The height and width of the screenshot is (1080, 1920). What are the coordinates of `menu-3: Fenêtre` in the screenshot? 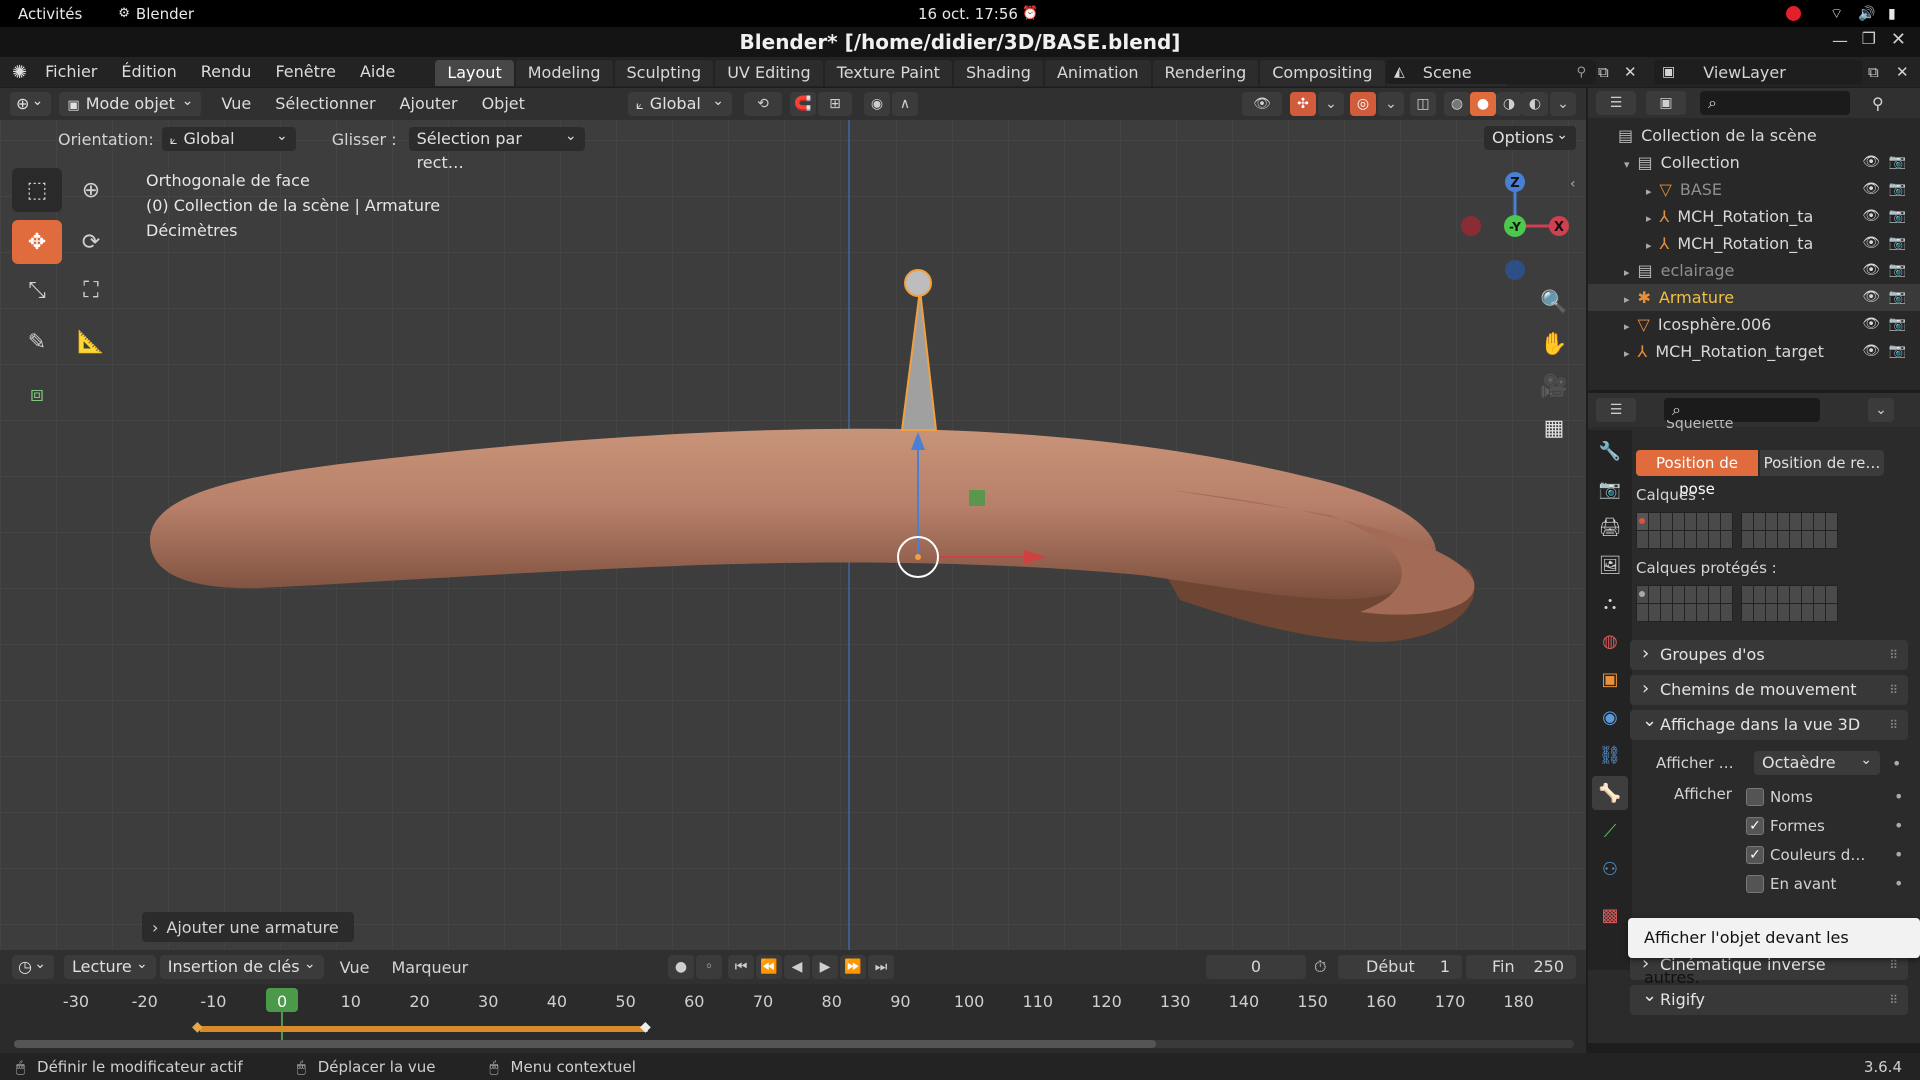 It's located at (305, 72).